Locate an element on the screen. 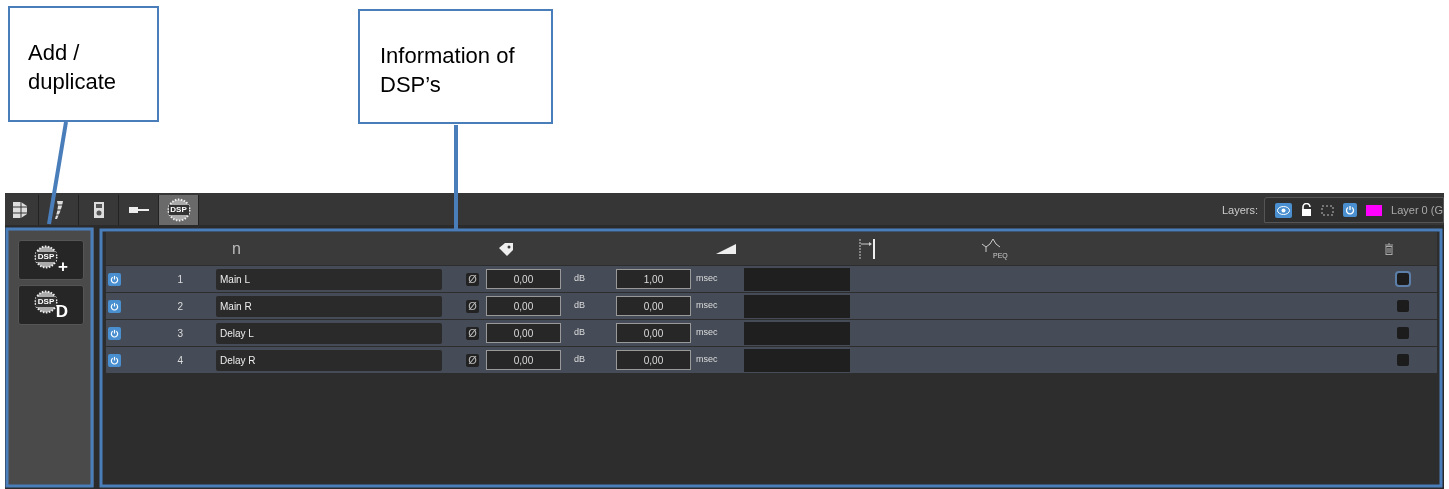 The width and height of the screenshot is (1449, 489). row-number: 3 is located at coordinates (180, 333).